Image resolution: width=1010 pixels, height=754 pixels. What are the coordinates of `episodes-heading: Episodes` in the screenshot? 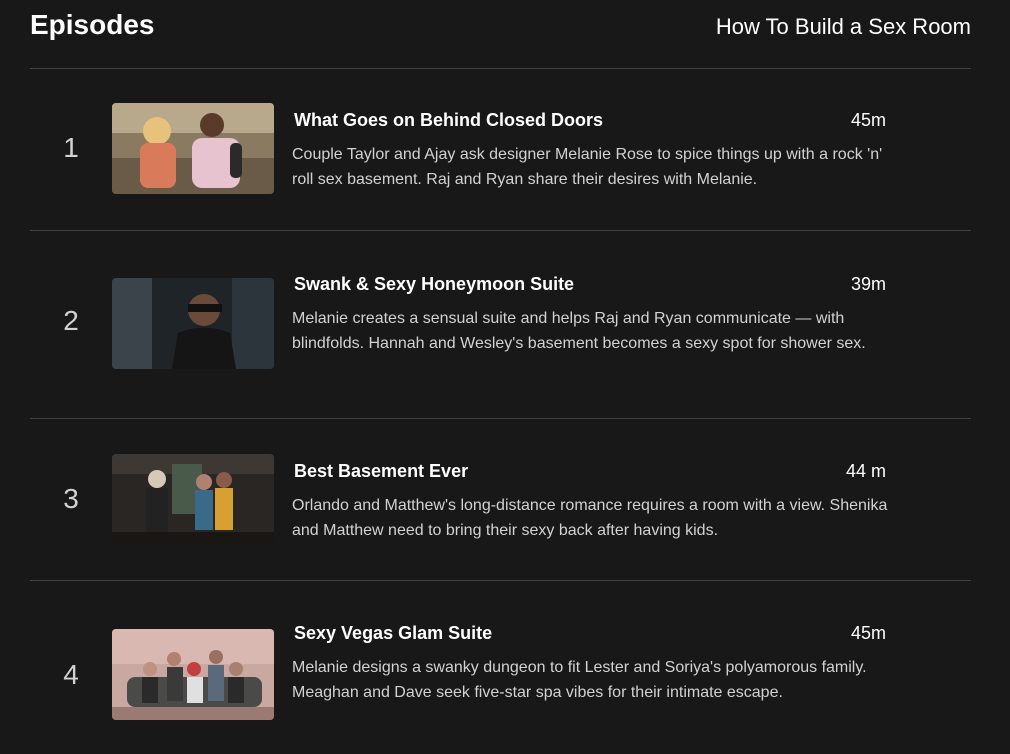 It's located at (92, 24).